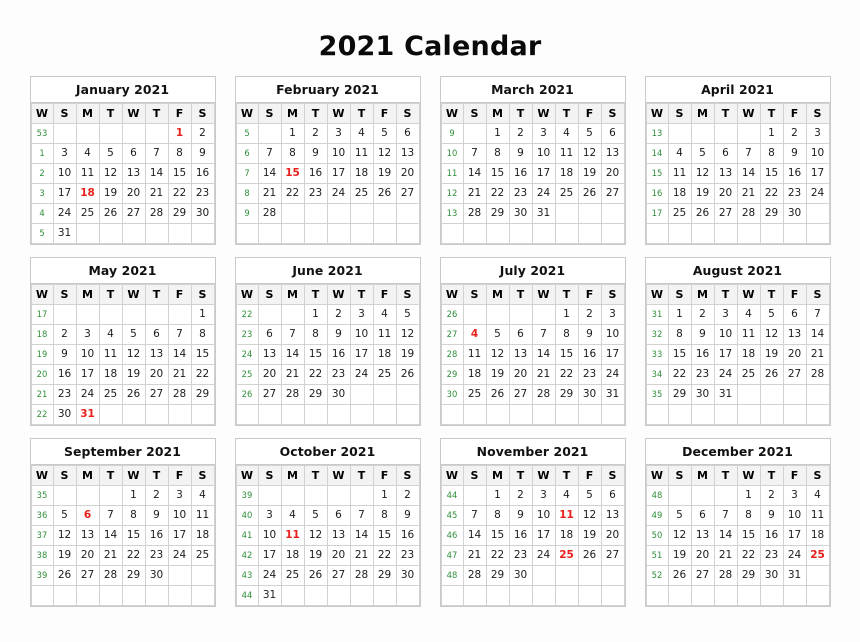 The height and width of the screenshot is (642, 860). What do you see at coordinates (361, 193) in the screenshot?
I see `day-cell: 25` at bounding box center [361, 193].